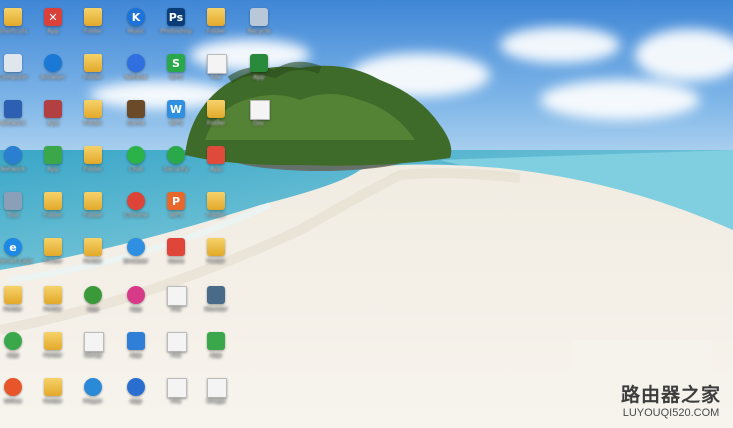  Describe the element at coordinates (136, 351) in the screenshot. I see `desktop-icon-blue-check: App` at that location.